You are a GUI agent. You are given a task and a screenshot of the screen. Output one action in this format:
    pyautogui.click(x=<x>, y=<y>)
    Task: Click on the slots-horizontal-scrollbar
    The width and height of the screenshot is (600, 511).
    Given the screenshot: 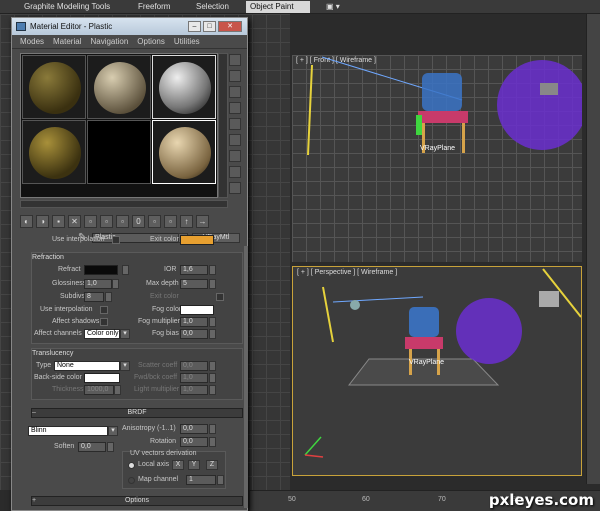 What is the action you would take?
    pyautogui.click(x=124, y=204)
    